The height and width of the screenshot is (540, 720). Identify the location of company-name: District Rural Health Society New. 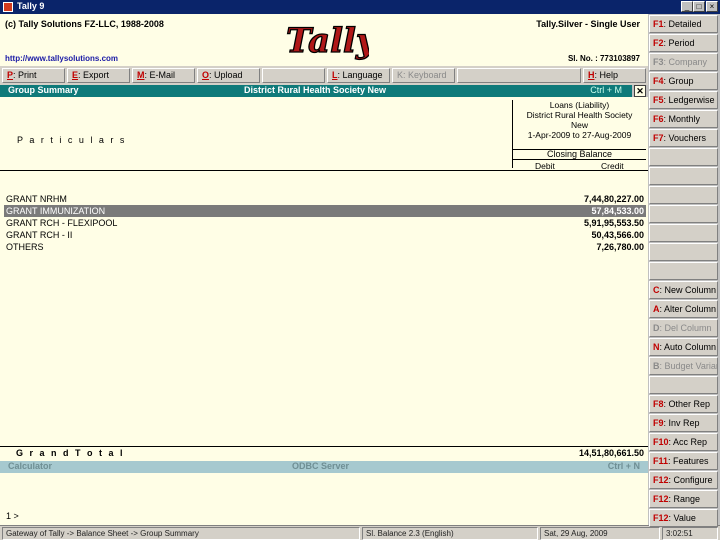
(315, 90).